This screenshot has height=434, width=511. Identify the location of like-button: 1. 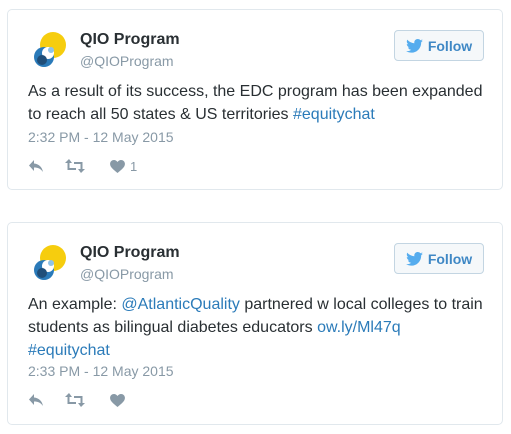
(123, 166).